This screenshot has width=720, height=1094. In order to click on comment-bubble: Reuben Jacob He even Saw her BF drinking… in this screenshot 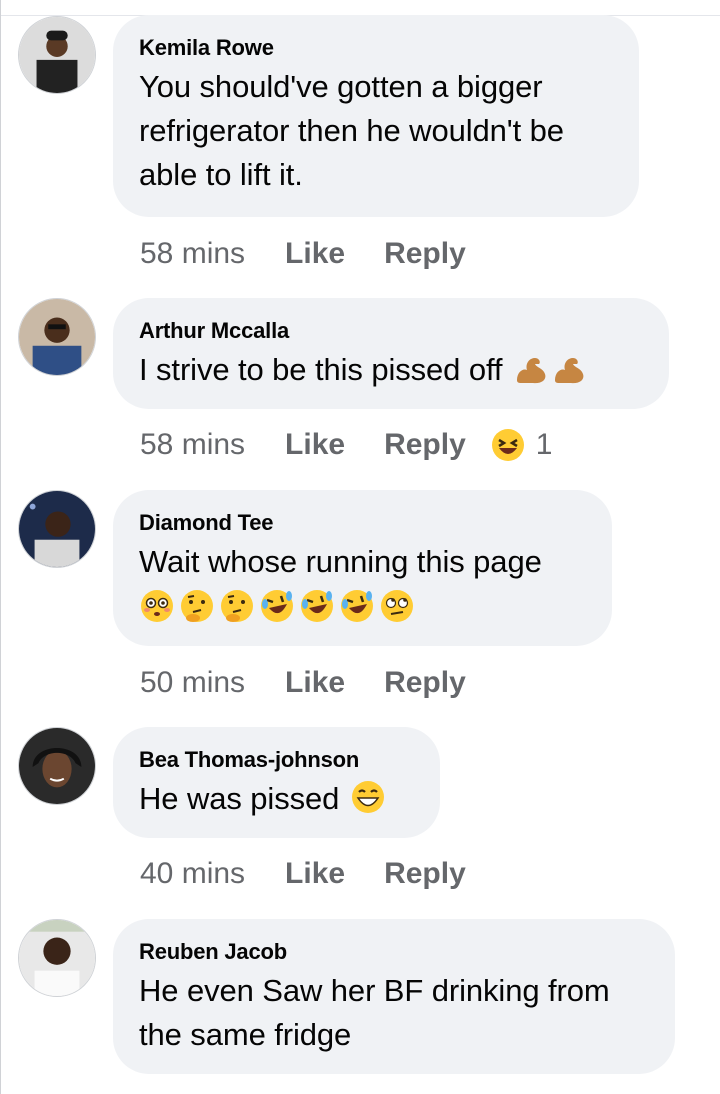, I will do `click(394, 996)`.